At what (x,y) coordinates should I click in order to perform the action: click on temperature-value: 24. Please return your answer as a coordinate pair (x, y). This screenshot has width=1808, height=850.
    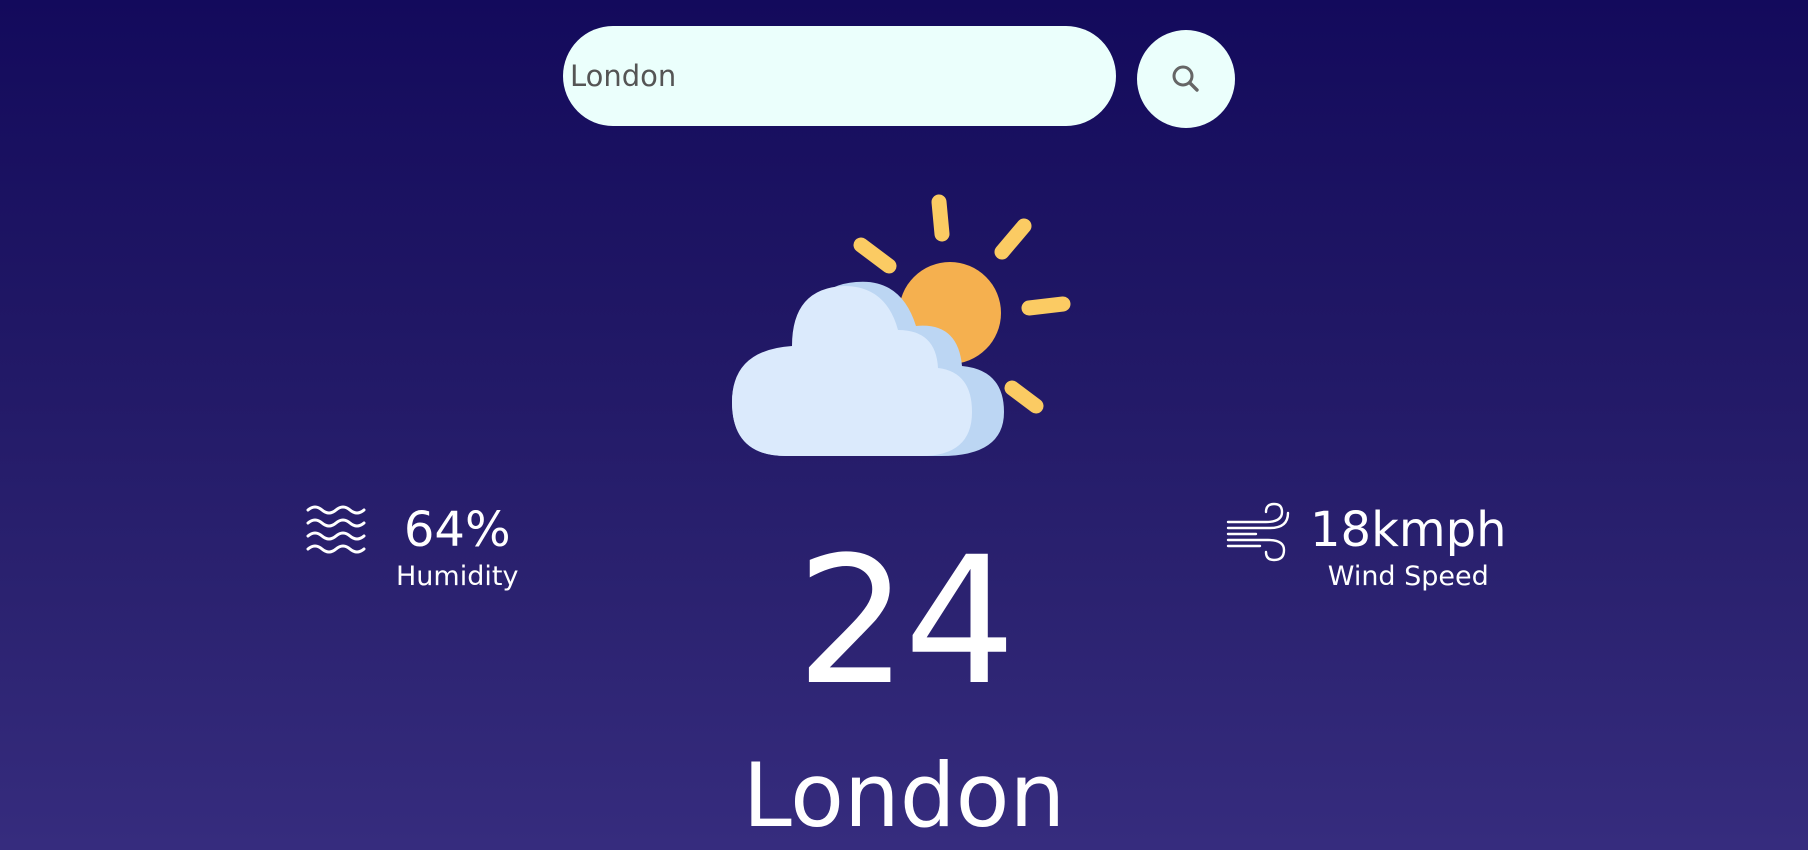
    Looking at the image, I should click on (906, 621).